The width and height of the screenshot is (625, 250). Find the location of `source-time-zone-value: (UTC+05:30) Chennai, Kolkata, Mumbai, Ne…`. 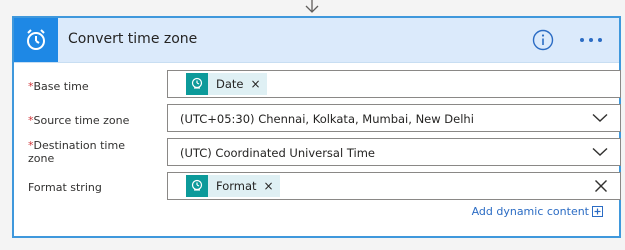

source-time-zone-value: (UTC+05:30) Chennai, Kolkata, Mumbai, Ne… is located at coordinates (327, 119).